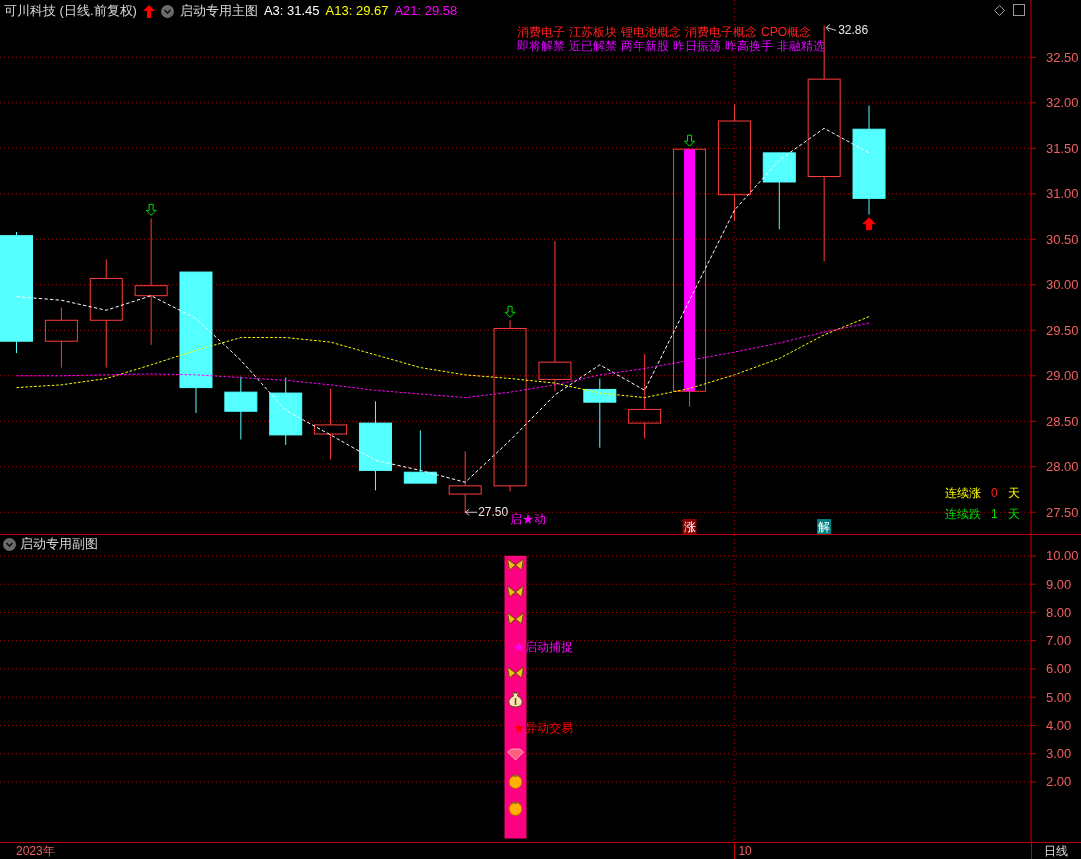 The width and height of the screenshot is (1081, 859). What do you see at coordinates (1056, 851) in the screenshot?
I see `period-label: 日线` at bounding box center [1056, 851].